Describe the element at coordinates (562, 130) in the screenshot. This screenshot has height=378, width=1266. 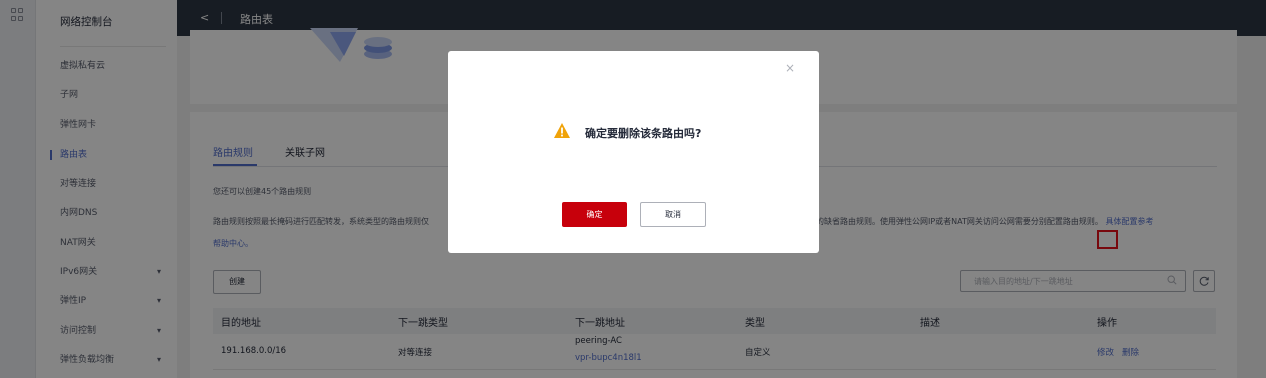
I see `warning-icon` at that location.